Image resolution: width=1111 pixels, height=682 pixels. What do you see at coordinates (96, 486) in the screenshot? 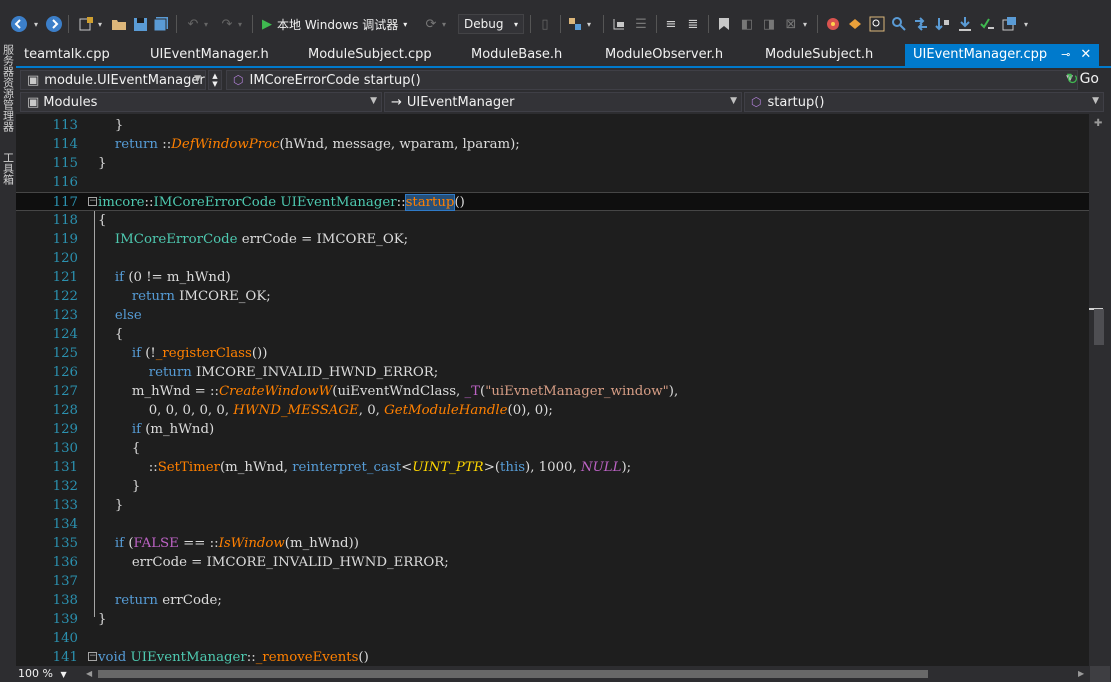
I see `code-line: 132 }` at bounding box center [96, 486].